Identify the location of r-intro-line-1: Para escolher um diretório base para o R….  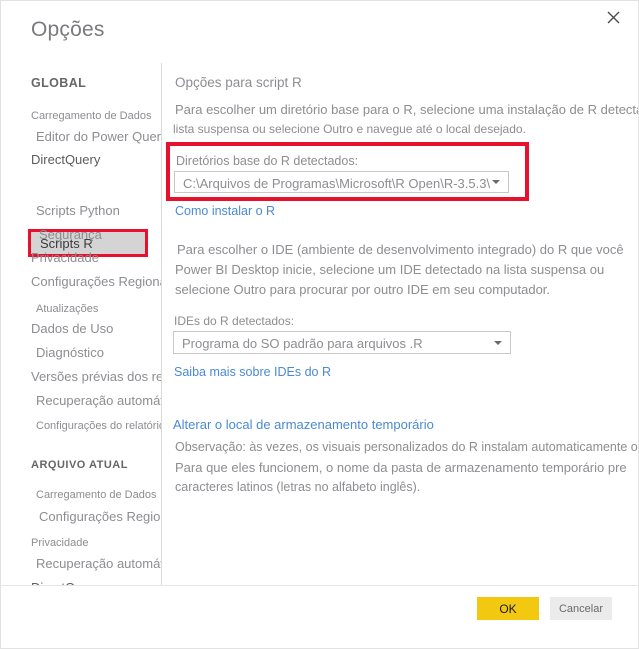
(407, 109).